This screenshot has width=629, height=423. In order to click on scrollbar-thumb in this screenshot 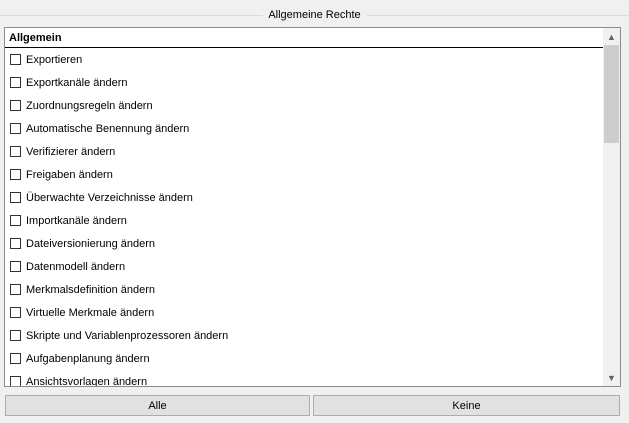, I will do `click(611, 94)`.